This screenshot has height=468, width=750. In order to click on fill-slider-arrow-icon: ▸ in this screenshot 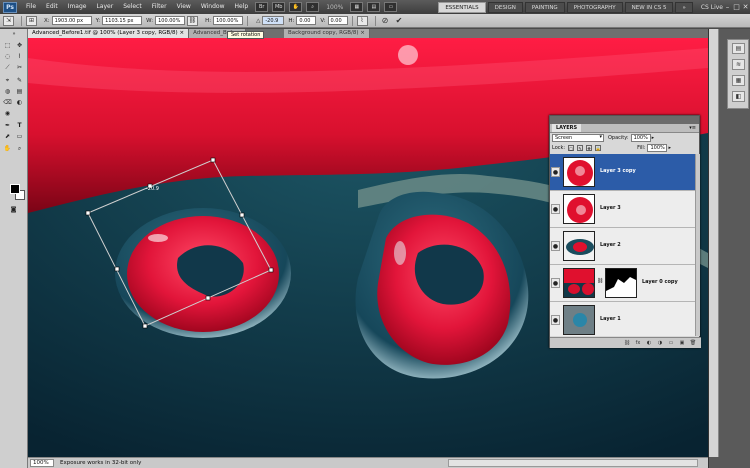, I will do `click(669, 148)`.